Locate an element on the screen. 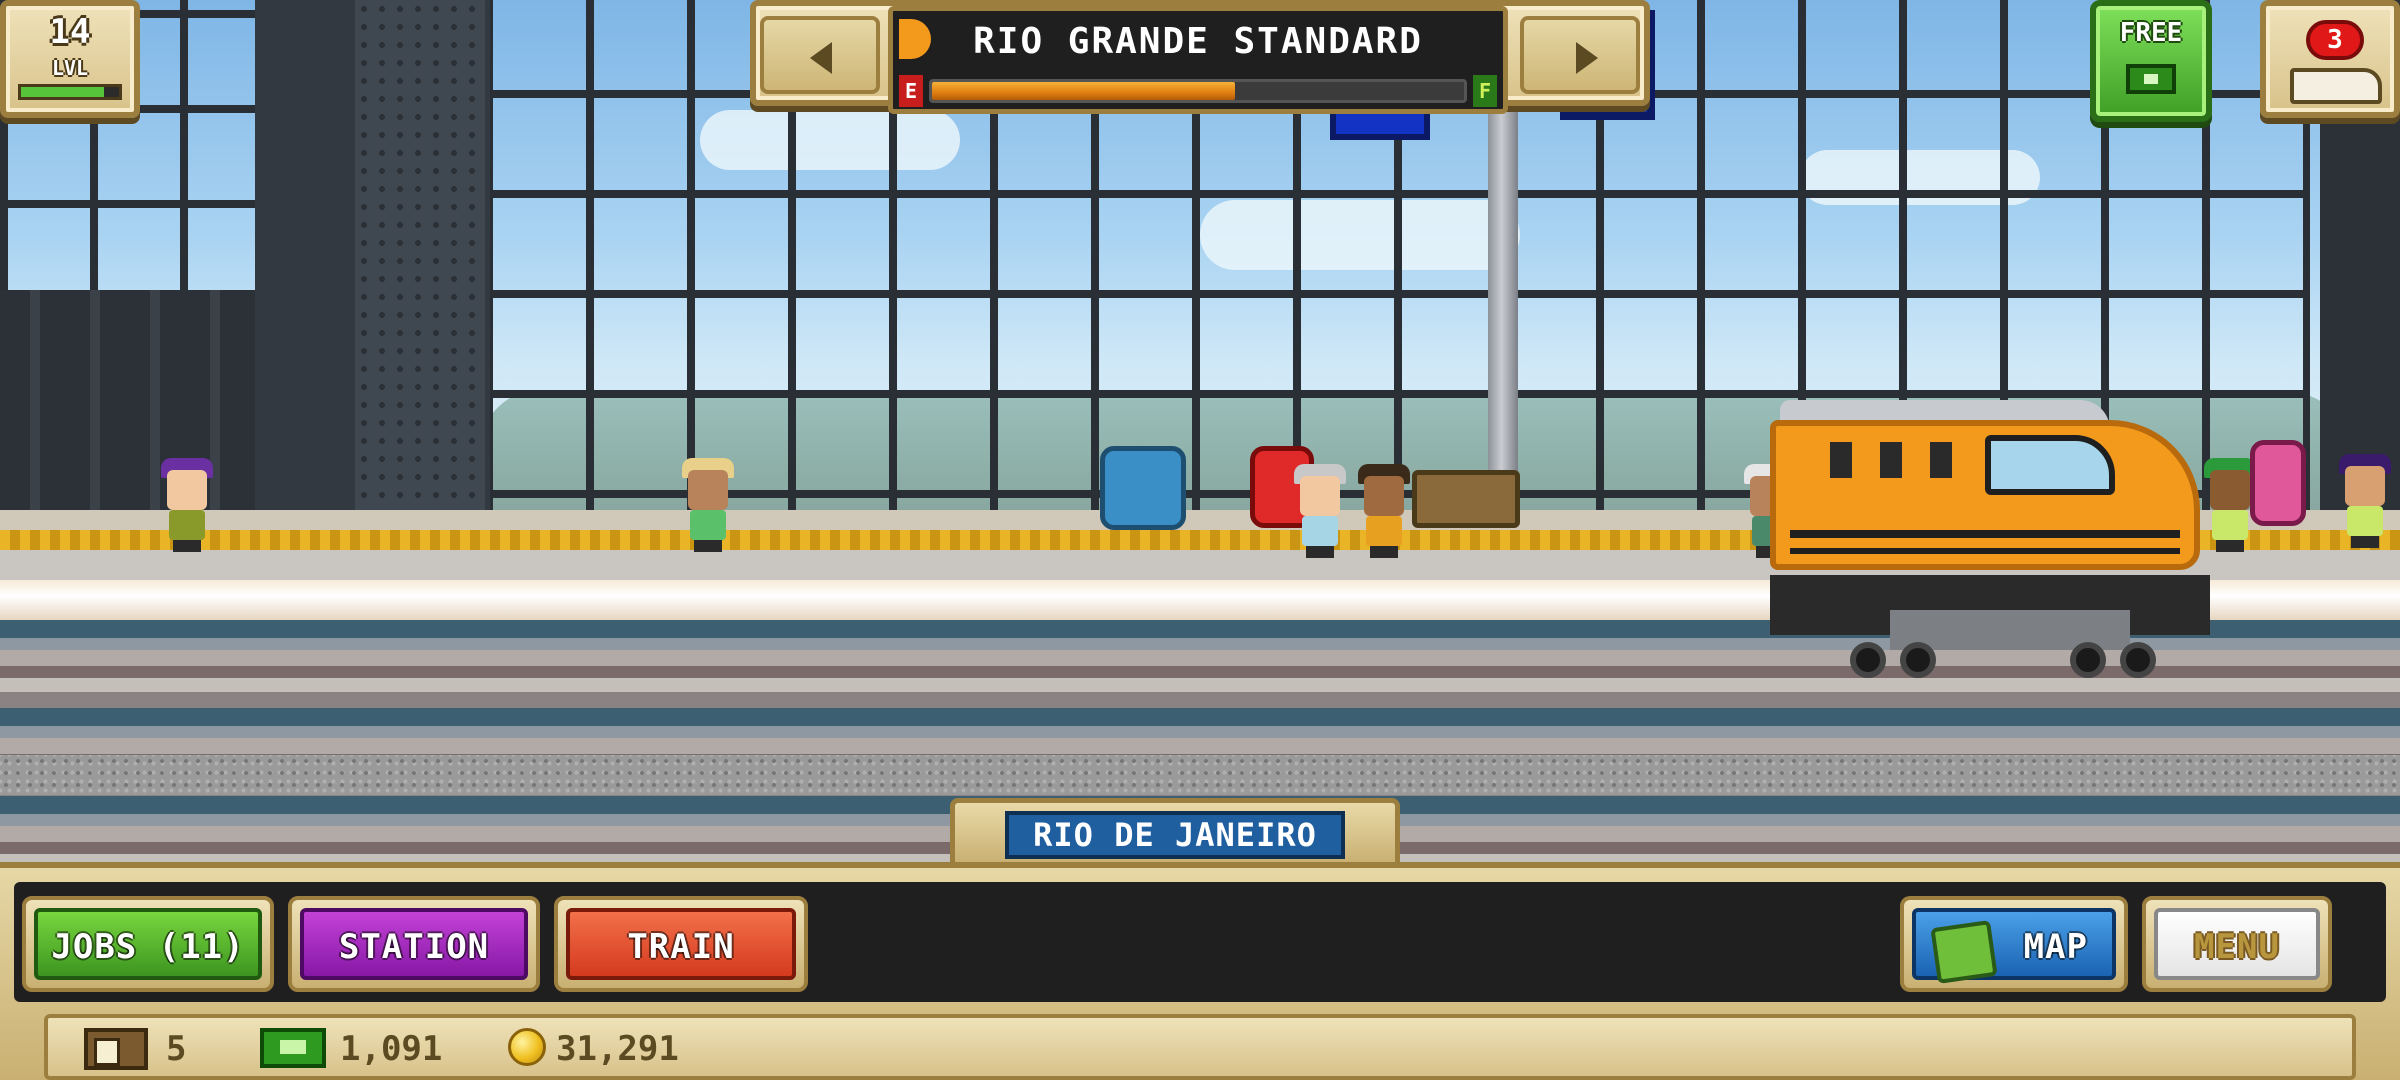  xp-progress-bar is located at coordinates (70, 92).